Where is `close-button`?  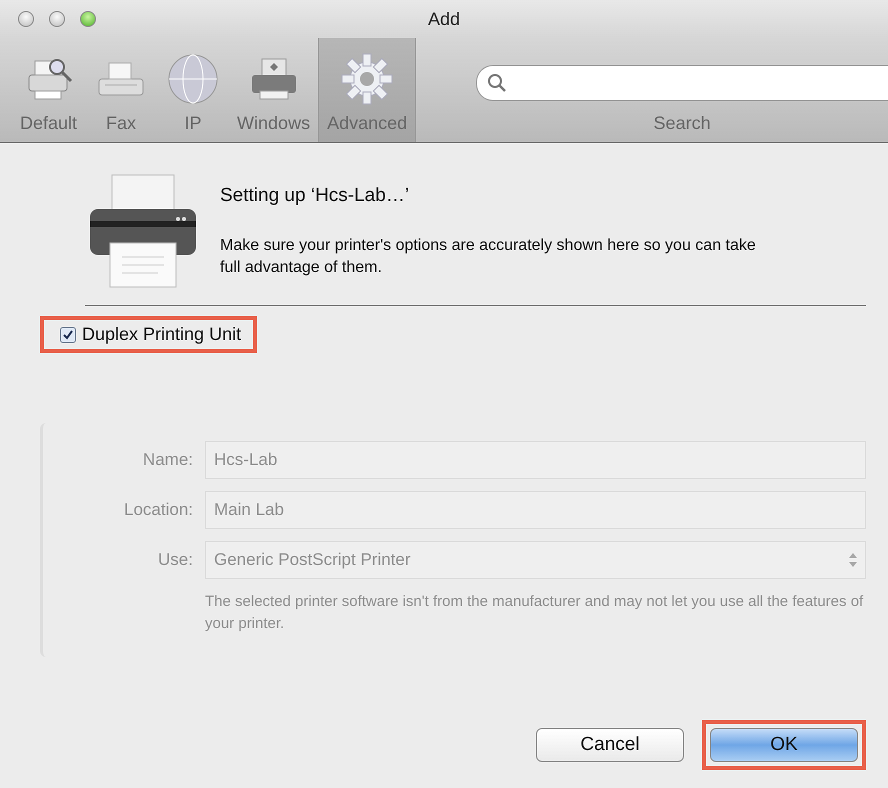
close-button is located at coordinates (26, 19).